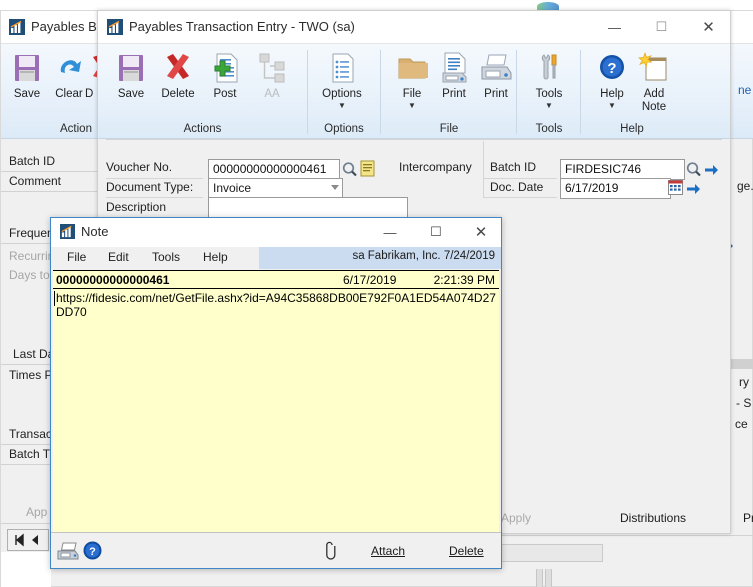 Image resolution: width=753 pixels, height=587 pixels. What do you see at coordinates (276, 232) in the screenshot?
I see `note-titlebar: Note — ☐ ✕` at bounding box center [276, 232].